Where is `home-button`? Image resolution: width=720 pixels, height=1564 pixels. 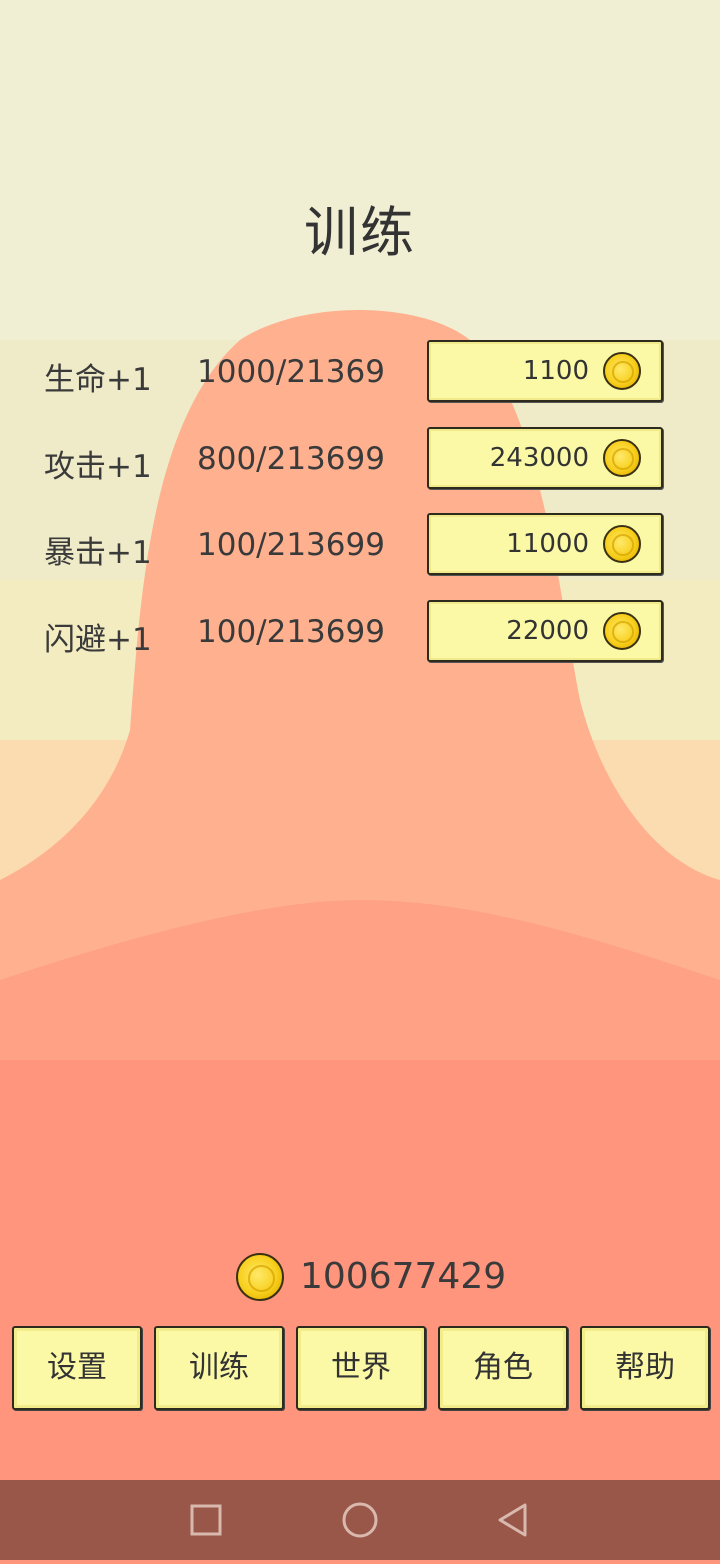 home-button is located at coordinates (360, 1520).